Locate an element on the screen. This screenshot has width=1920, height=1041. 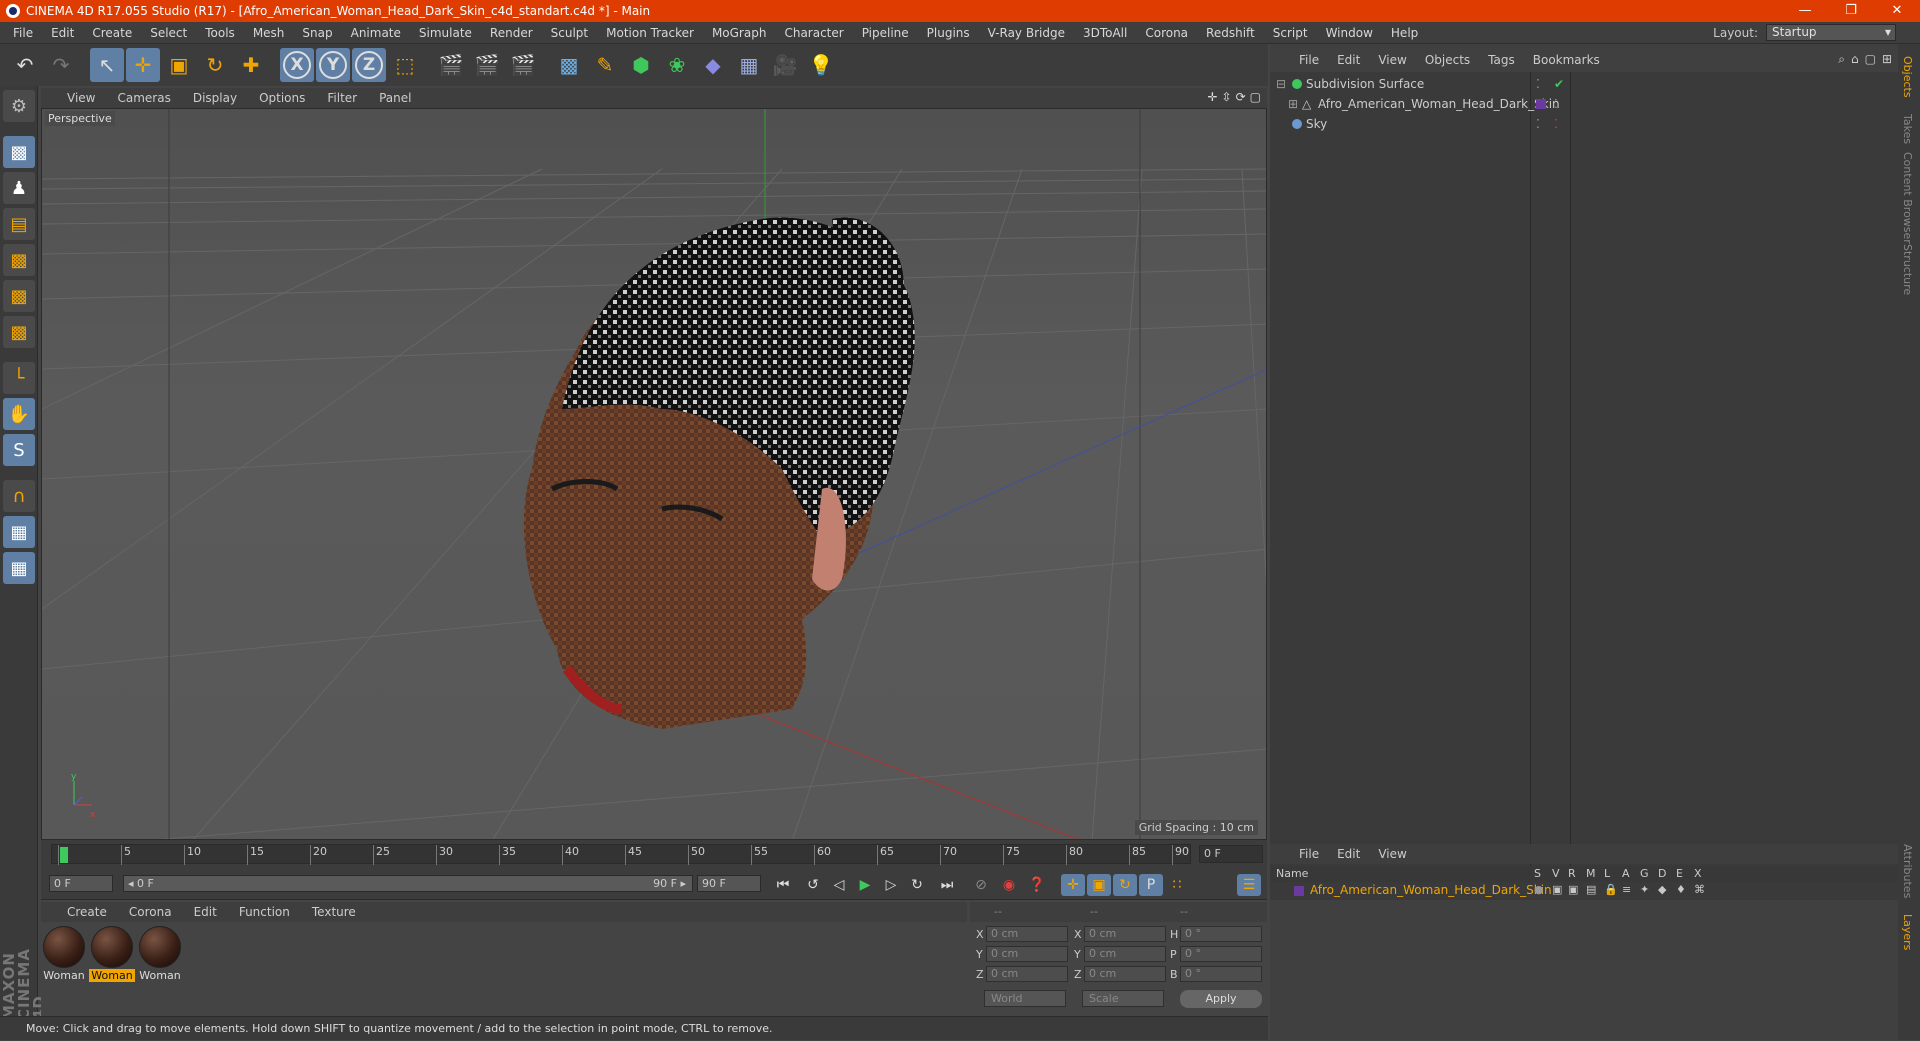
orbit-icon: ⟳ is located at coordinates (1241, 97).